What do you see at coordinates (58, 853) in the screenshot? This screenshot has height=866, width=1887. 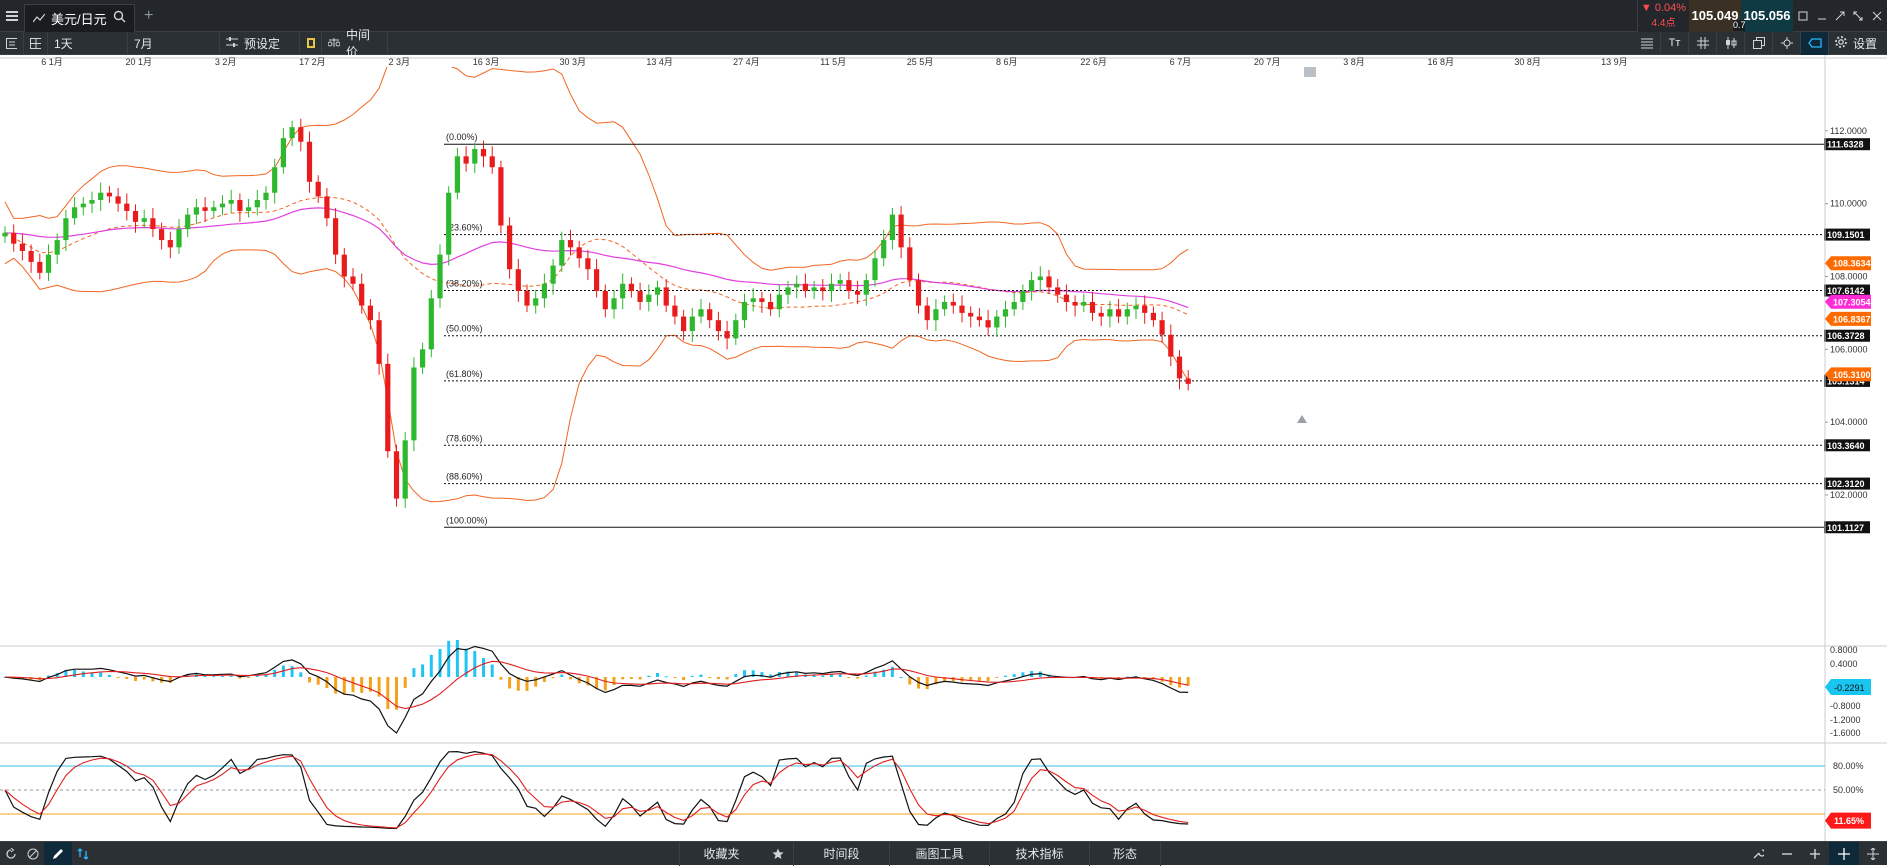 I see `pencil-icon` at bounding box center [58, 853].